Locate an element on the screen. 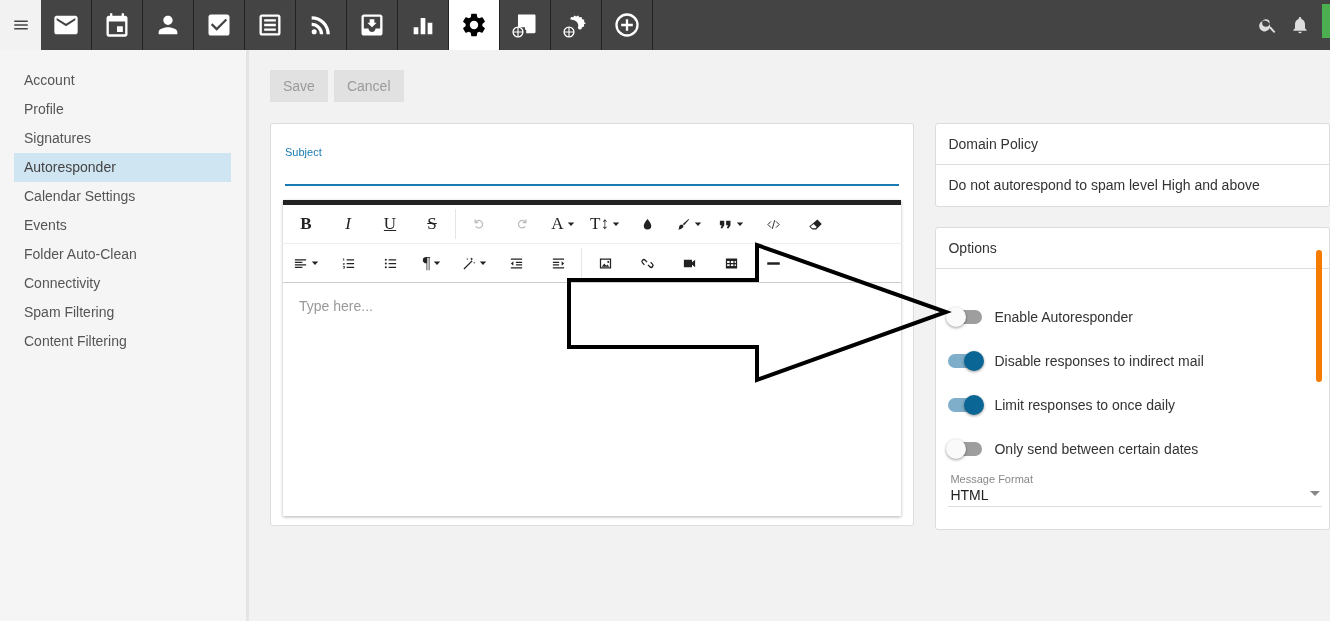 This screenshot has height=621, width=1330. toggle-label: Only send between certain dates is located at coordinates (1096, 449).